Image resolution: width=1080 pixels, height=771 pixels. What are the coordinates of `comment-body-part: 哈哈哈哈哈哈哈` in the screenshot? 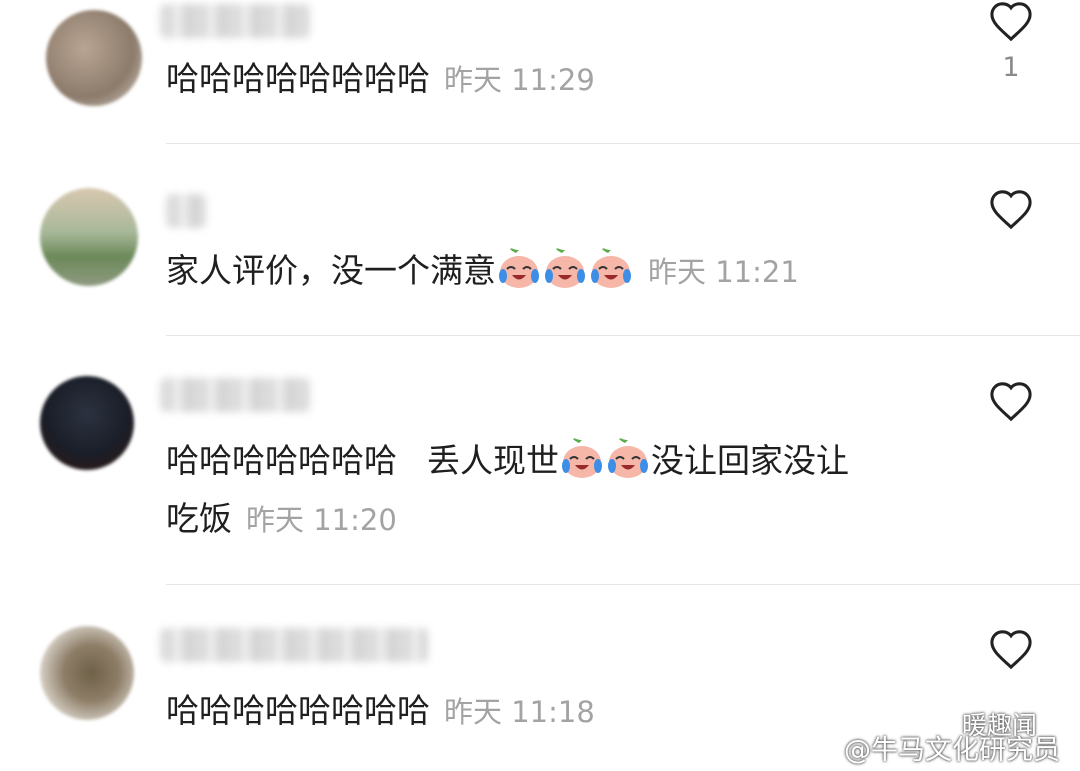 It's located at (281, 460).